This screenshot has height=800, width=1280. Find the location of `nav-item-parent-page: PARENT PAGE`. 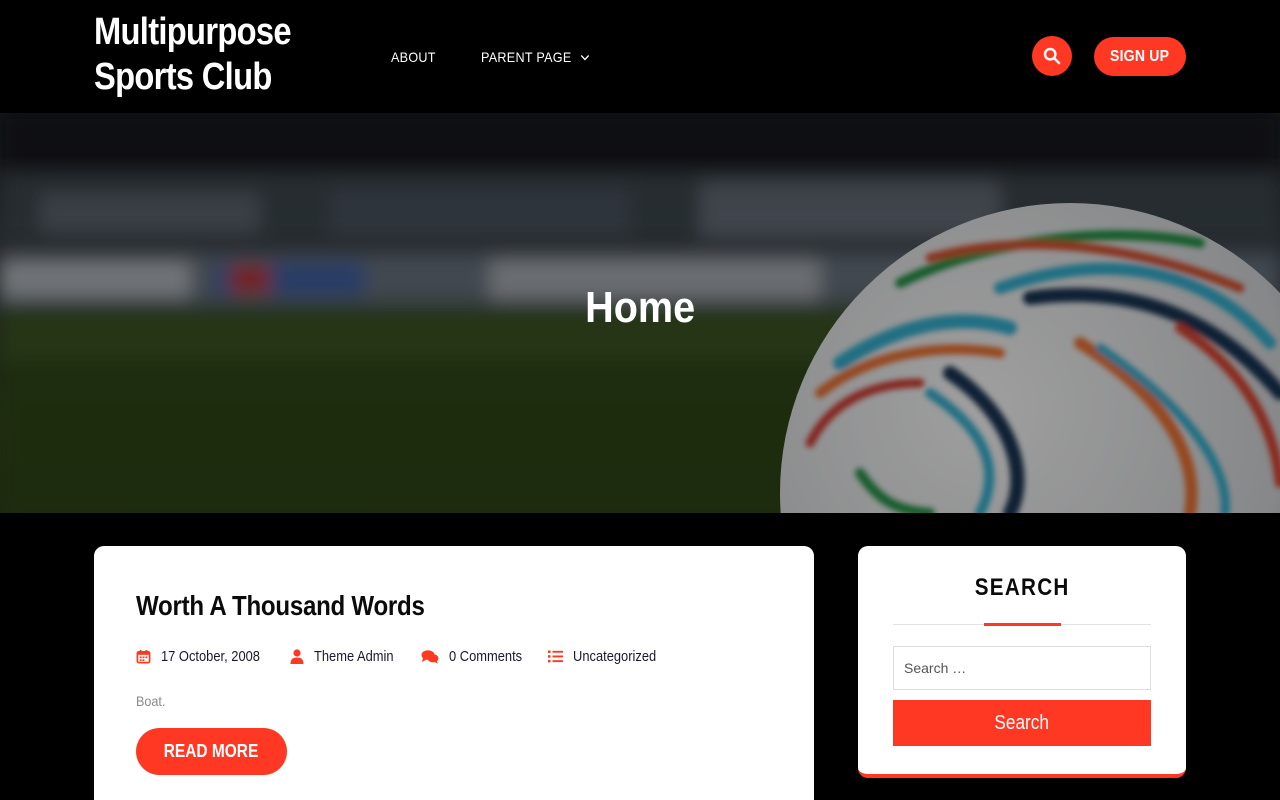

nav-item-parent-page: PARENT PAGE is located at coordinates (535, 57).